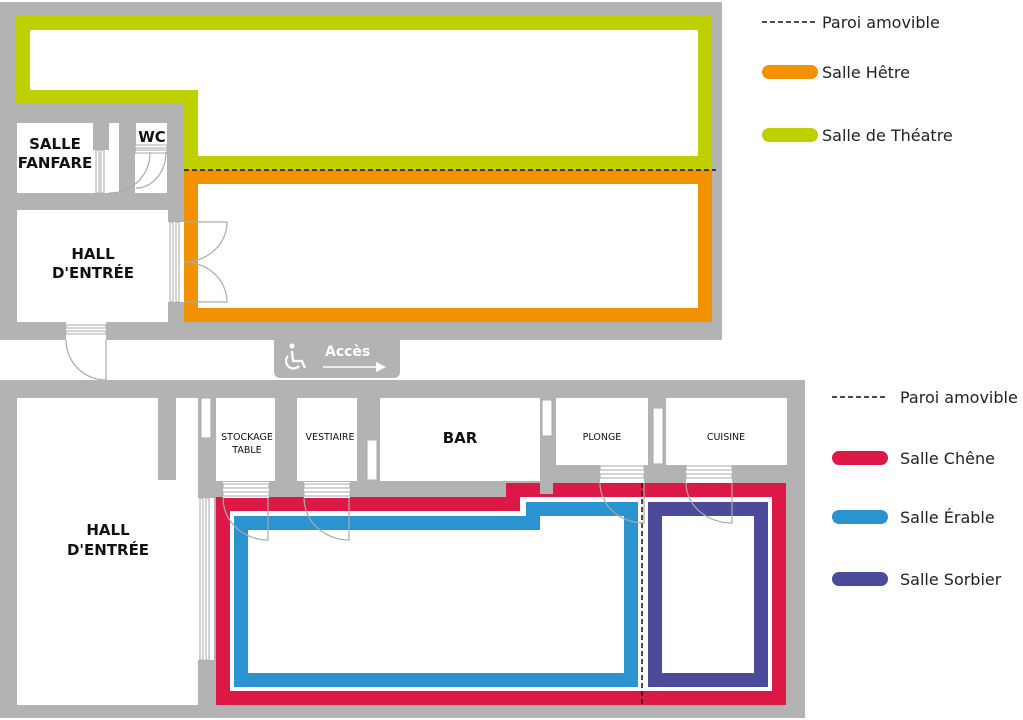 This screenshot has width=1023, height=720. What do you see at coordinates (860, 517) in the screenshot?
I see `legend-swatch-erable` at bounding box center [860, 517].